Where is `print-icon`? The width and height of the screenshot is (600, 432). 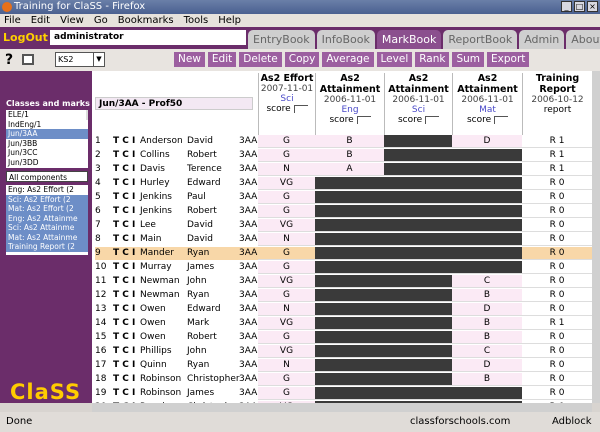 print-icon is located at coordinates (28, 59).